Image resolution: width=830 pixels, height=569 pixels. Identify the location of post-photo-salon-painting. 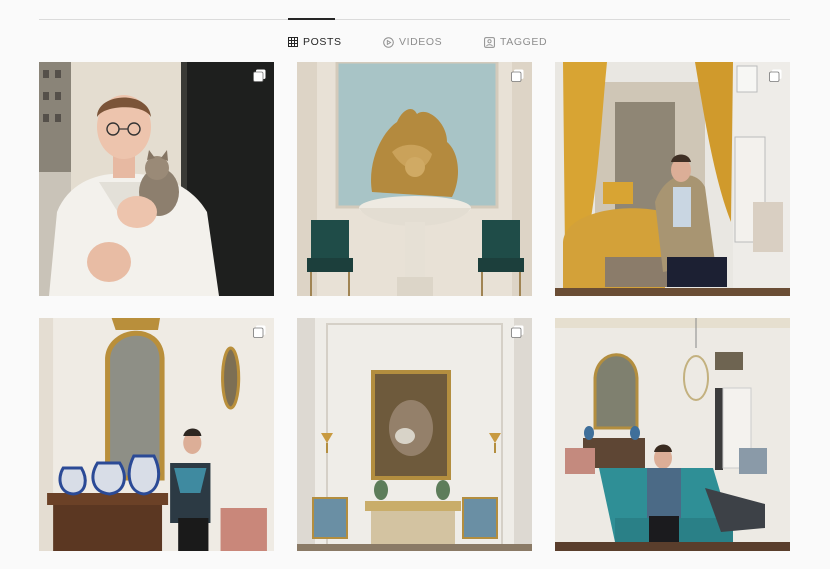
(414, 434).